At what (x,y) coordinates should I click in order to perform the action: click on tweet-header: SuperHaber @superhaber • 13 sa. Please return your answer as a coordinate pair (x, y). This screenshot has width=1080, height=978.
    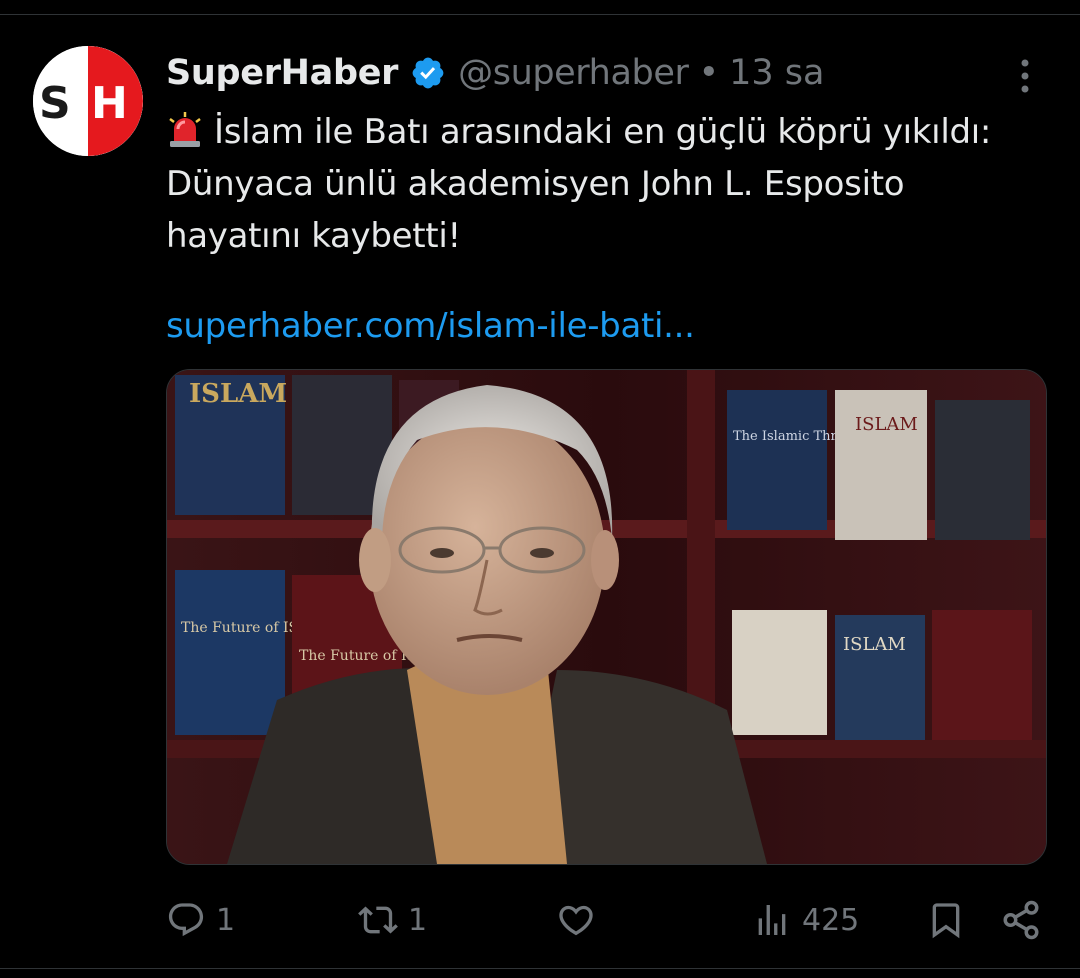
    Looking at the image, I should click on (495, 73).